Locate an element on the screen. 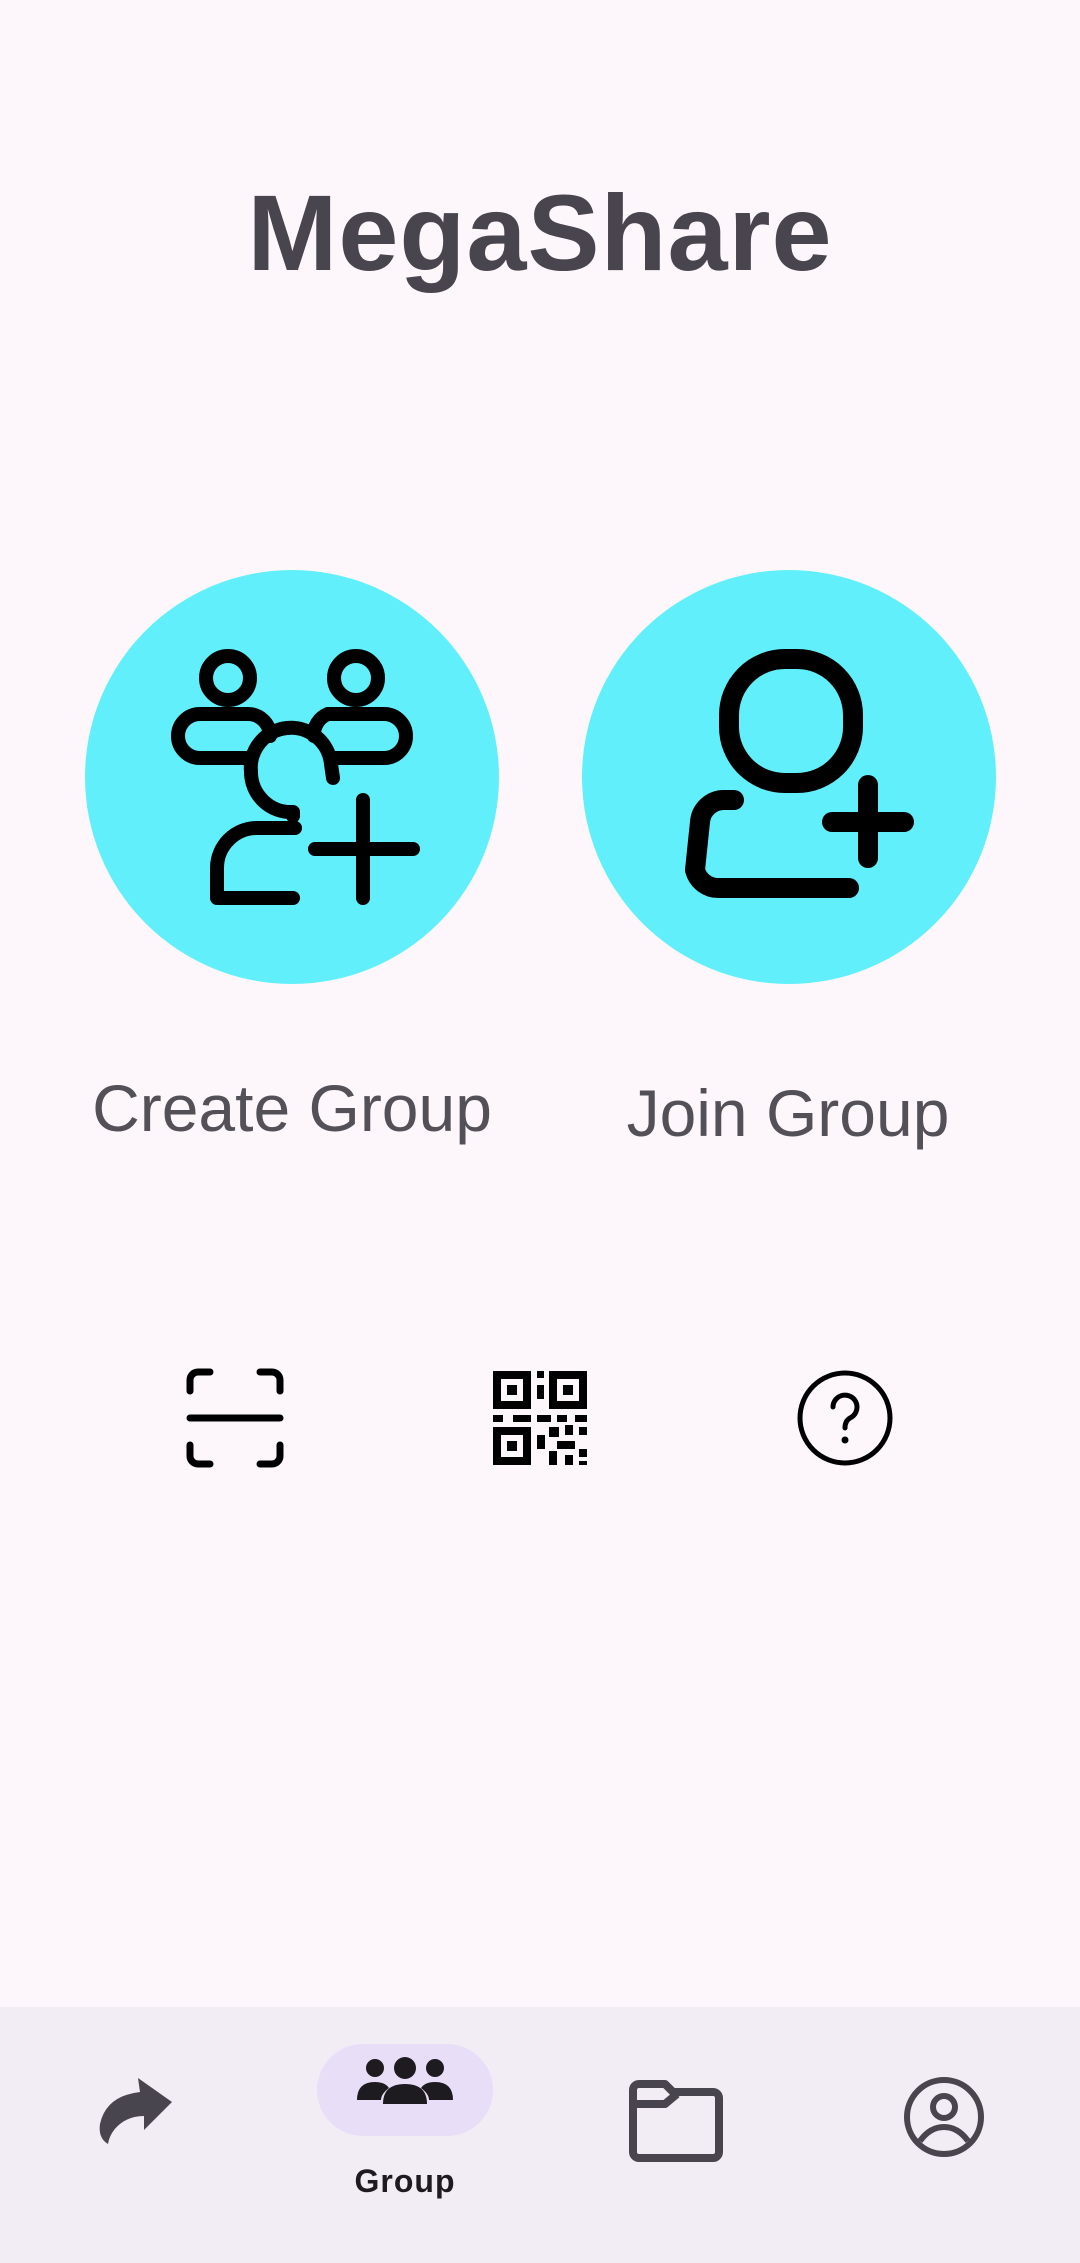 Image resolution: width=1080 pixels, height=2263 pixels. person-add-icon is located at coordinates (799, 773).